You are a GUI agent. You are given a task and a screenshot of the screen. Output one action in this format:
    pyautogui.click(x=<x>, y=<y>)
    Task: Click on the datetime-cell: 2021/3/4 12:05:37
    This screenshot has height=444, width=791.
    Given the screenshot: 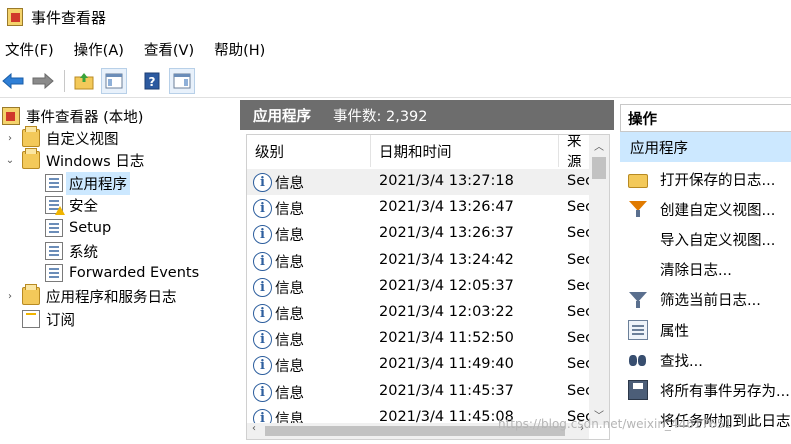 What is the action you would take?
    pyautogui.click(x=446, y=285)
    